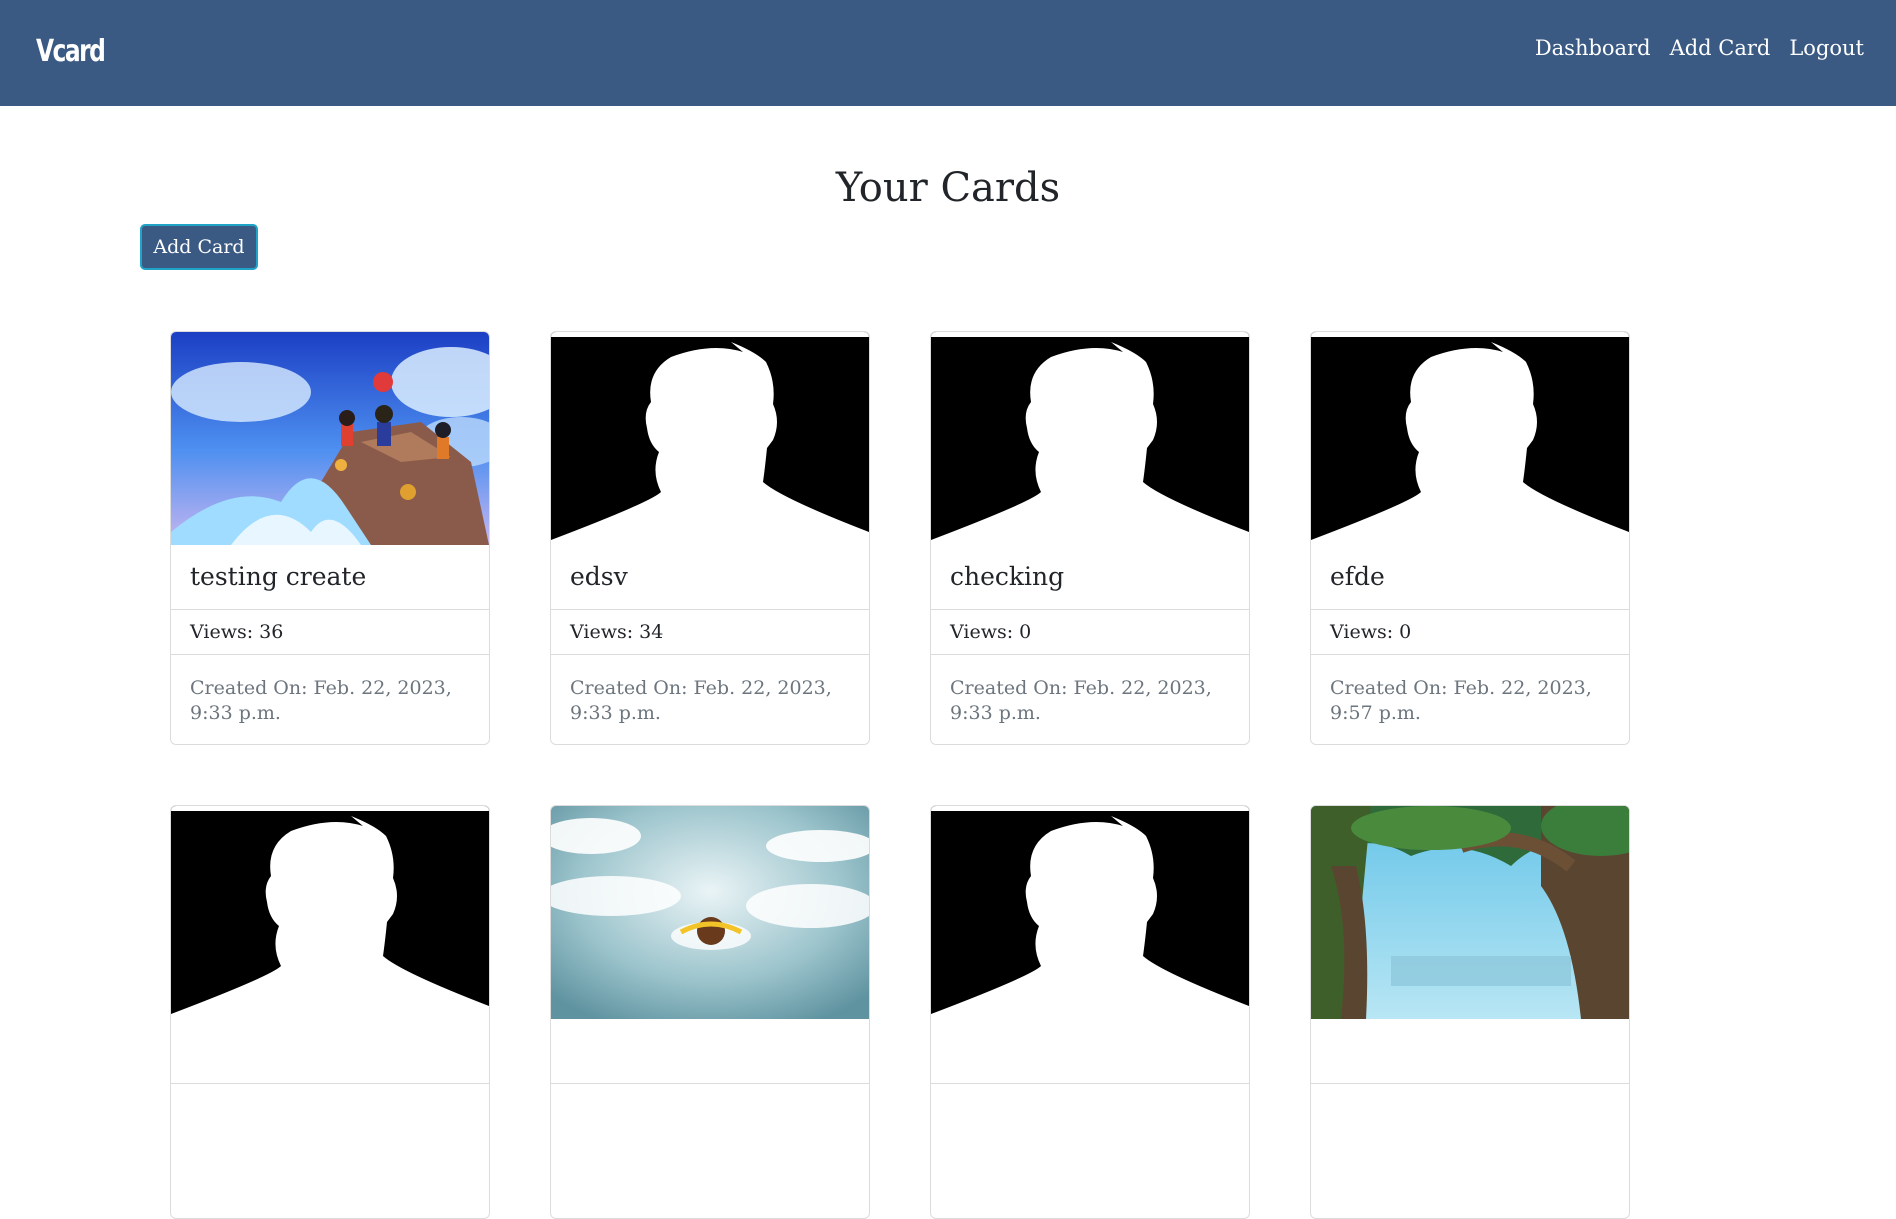  Describe the element at coordinates (710, 912) in the screenshot. I see `card-image-sky-clouds` at that location.